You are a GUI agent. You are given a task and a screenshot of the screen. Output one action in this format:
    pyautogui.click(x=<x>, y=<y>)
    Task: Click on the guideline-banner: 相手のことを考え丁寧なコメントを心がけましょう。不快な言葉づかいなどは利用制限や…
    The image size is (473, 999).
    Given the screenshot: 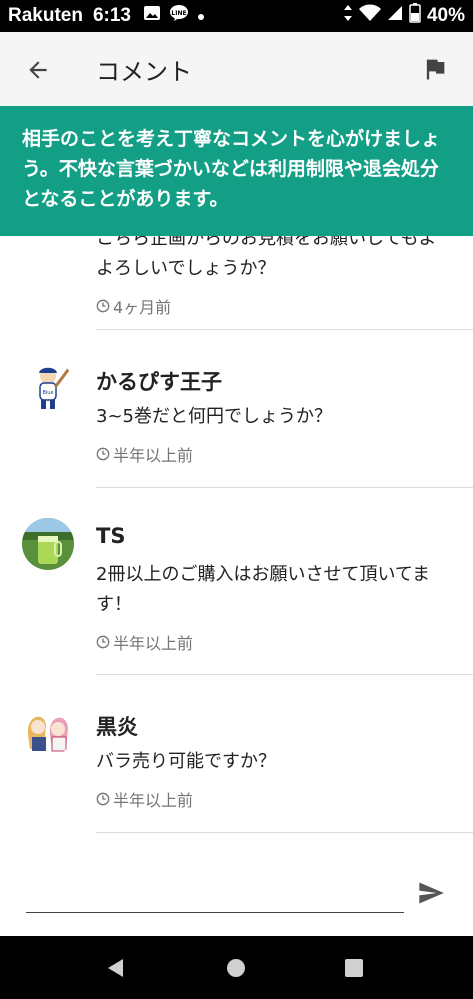 What is the action you would take?
    pyautogui.click(x=236, y=171)
    